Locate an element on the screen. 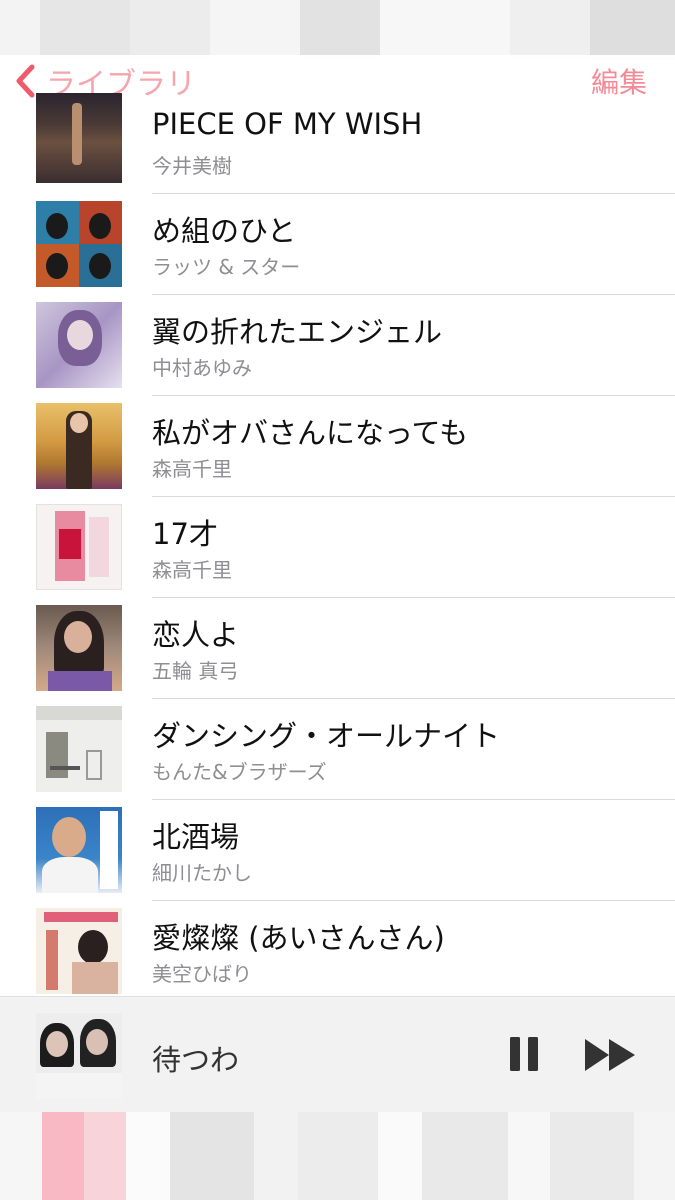  fast-forward-icon is located at coordinates (610, 1055).